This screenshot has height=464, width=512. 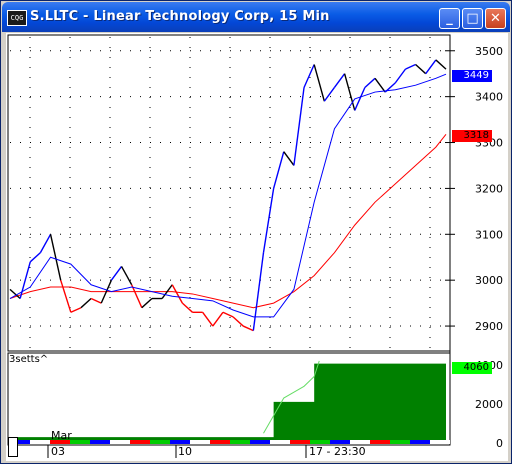 What do you see at coordinates (489, 97) in the screenshot?
I see `y-tick-label: 3400` at bounding box center [489, 97].